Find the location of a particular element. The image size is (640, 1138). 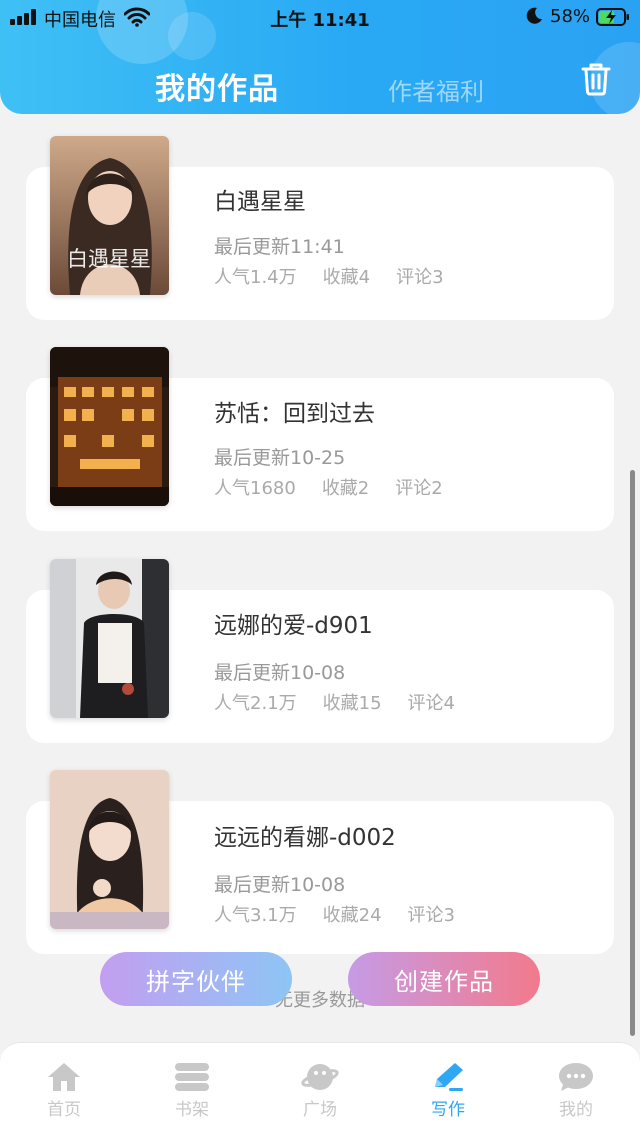

tab-label: 写作 is located at coordinates (448, 1110).